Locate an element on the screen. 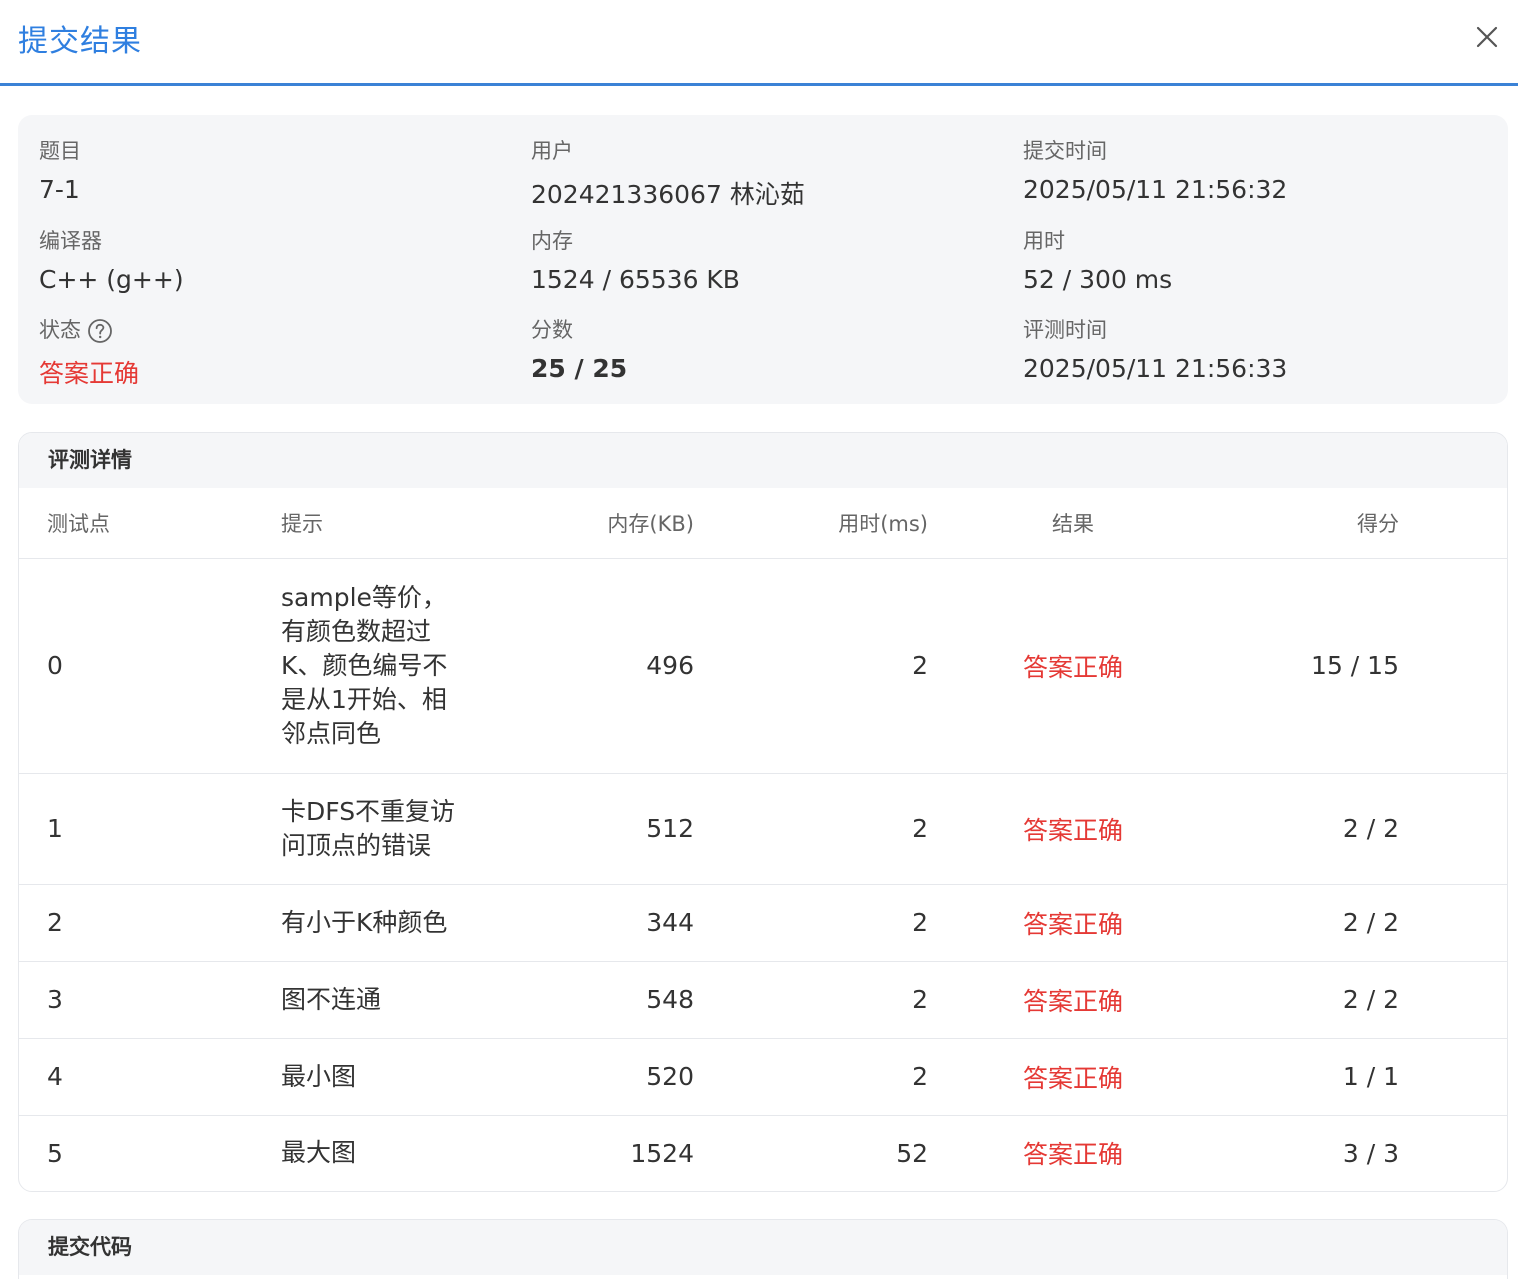 The width and height of the screenshot is (1518, 1279). info-submit-time: 提交时间 2025/05/11 21:56:32 is located at coordinates (1155, 169).